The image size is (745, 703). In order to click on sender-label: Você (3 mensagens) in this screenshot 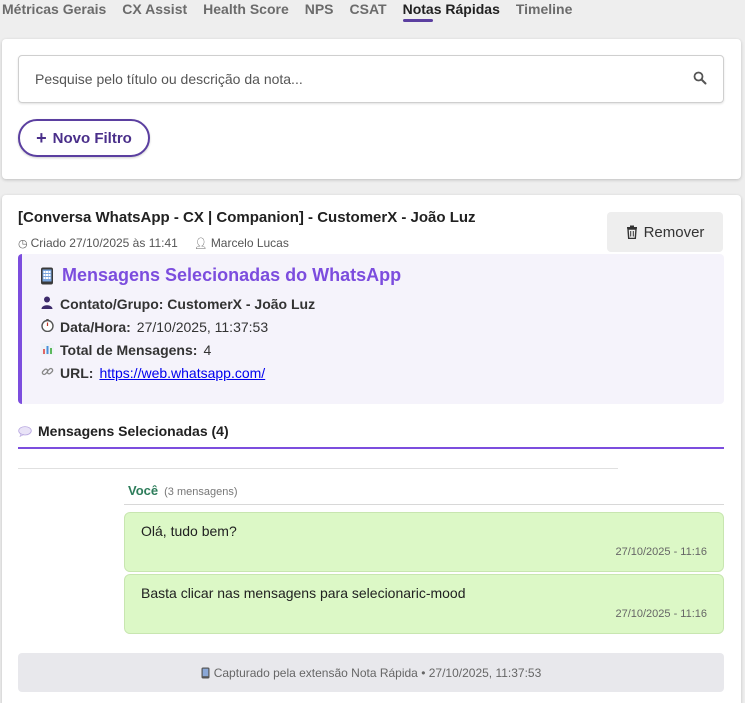, I will do `click(182, 490)`.